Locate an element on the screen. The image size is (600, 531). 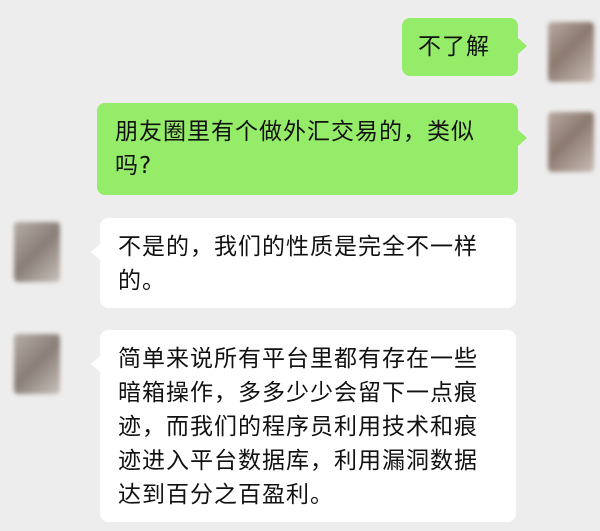
message-text: 不是的，我们的性质是完全不一样的。 is located at coordinates (298, 264).